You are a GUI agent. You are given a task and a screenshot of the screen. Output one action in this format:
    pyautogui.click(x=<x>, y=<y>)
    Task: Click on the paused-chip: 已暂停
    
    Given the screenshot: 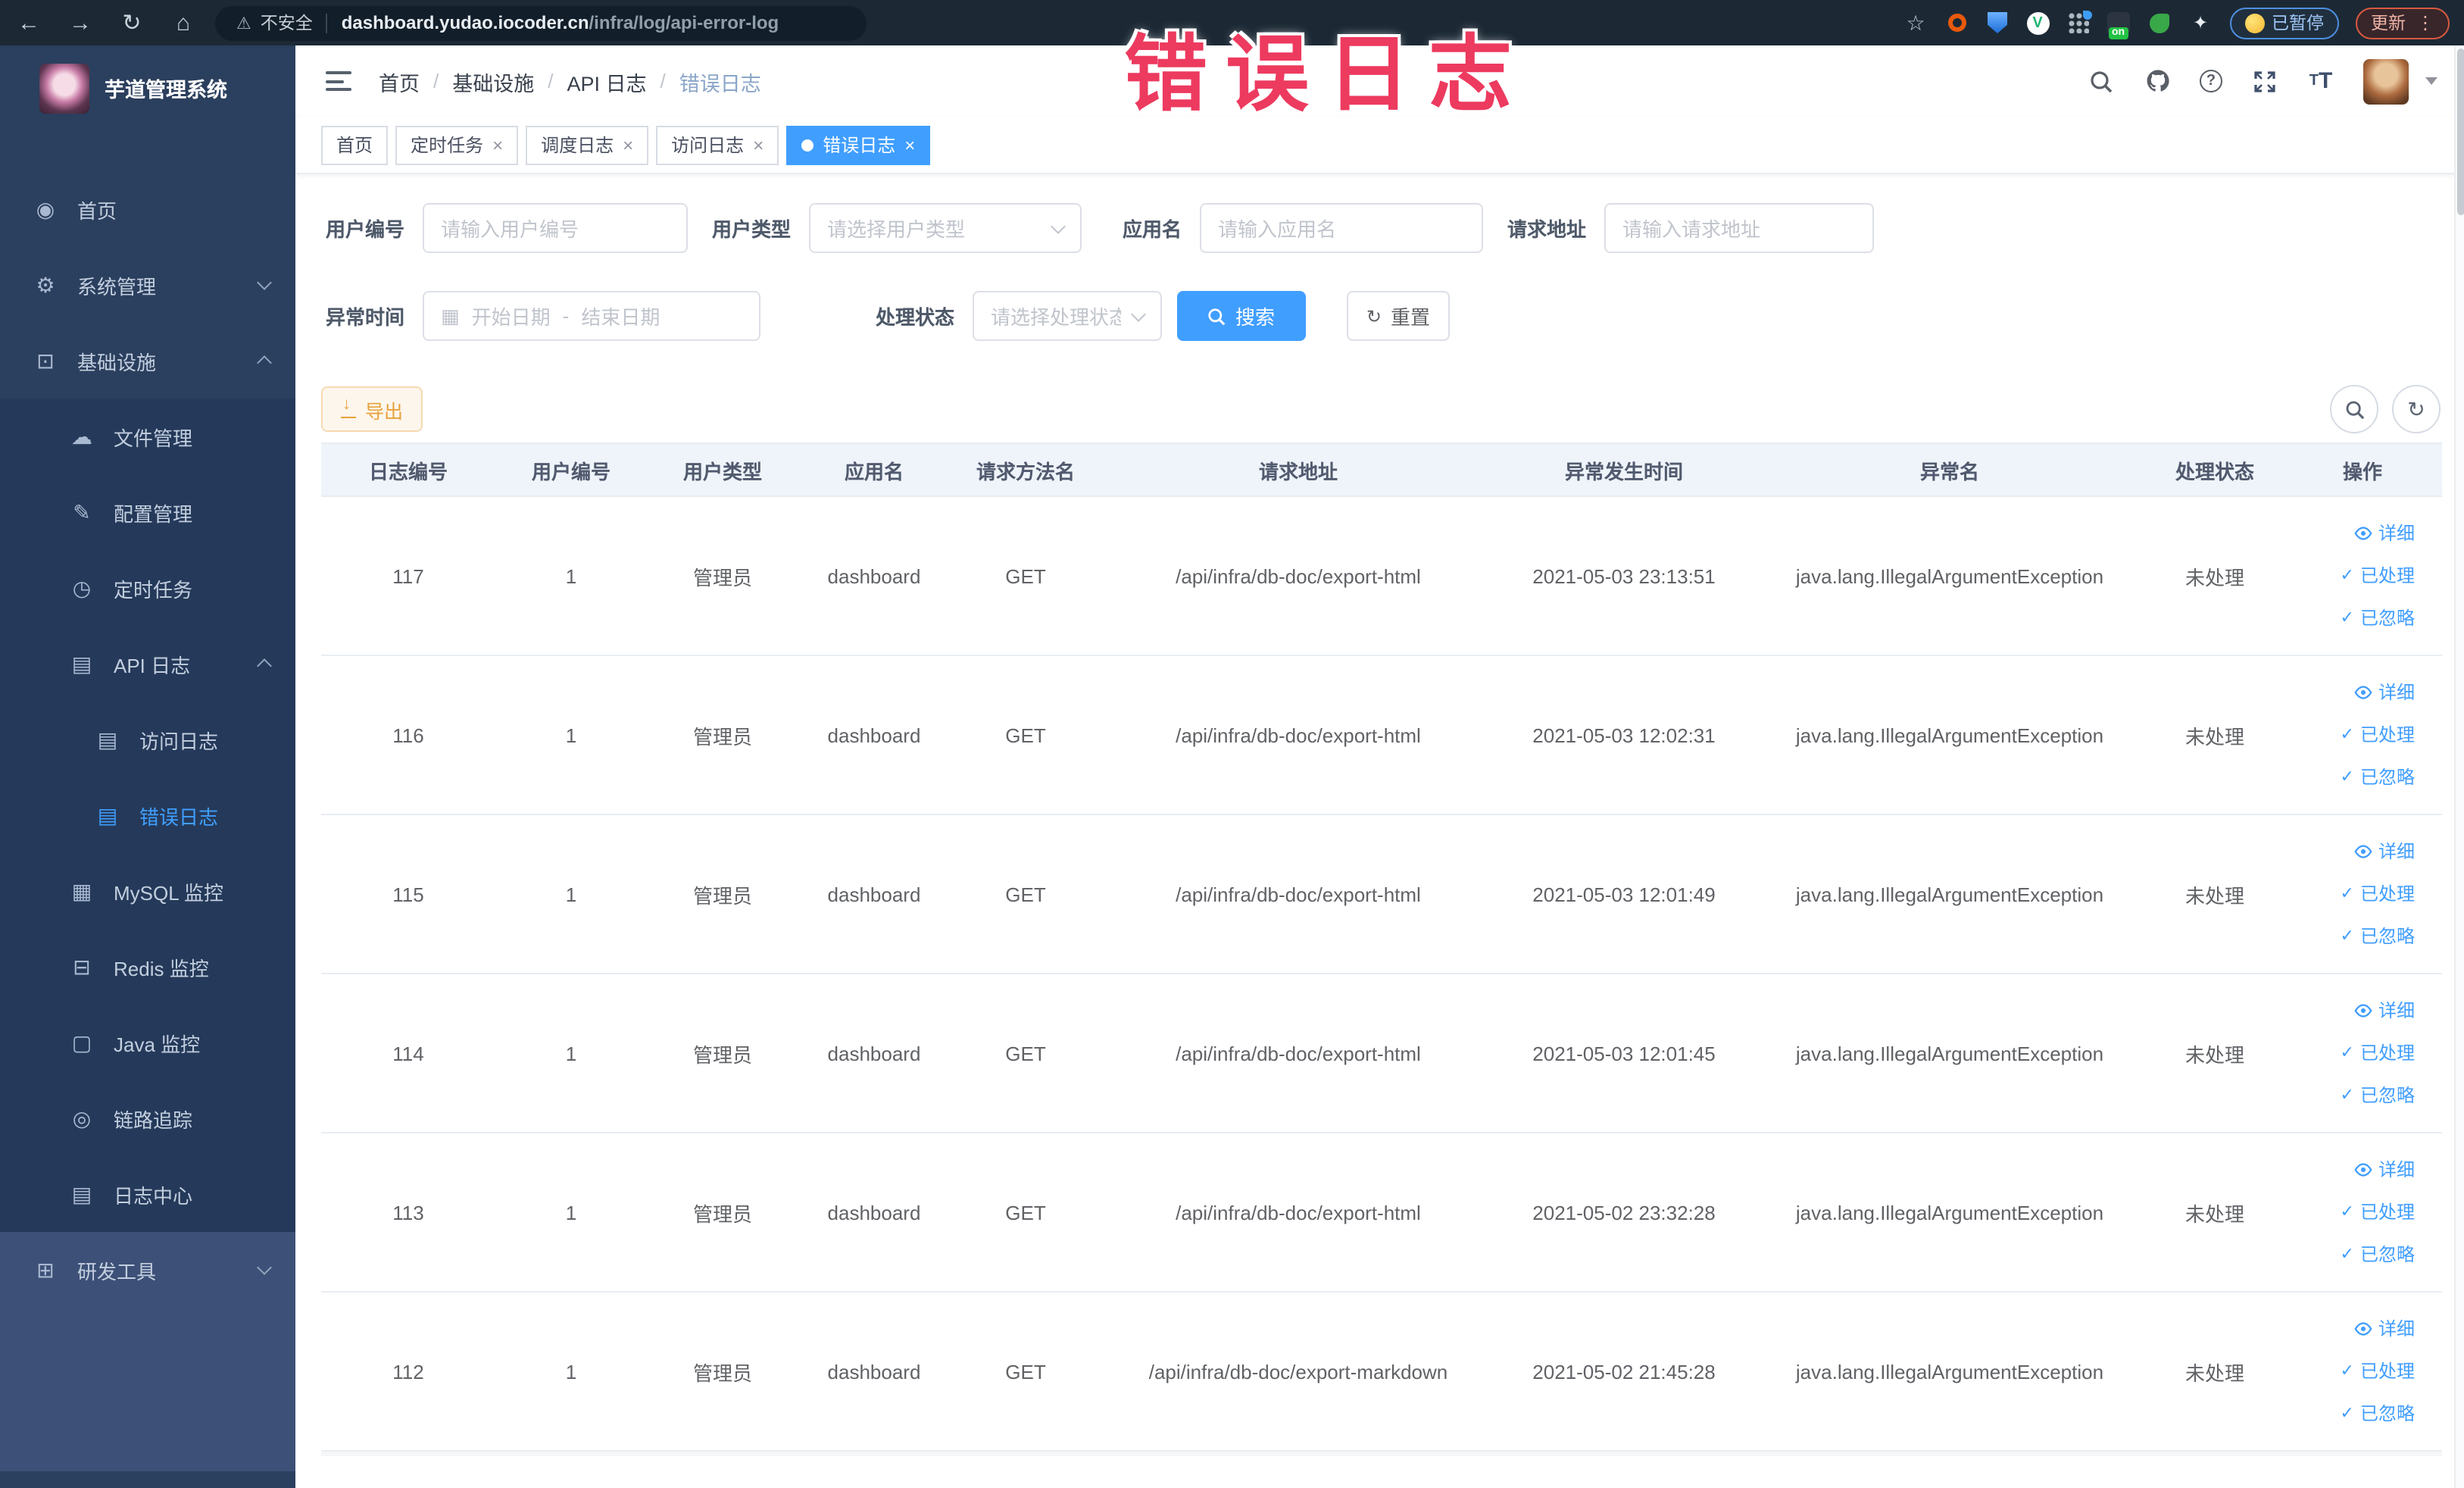 What is the action you would take?
    pyautogui.click(x=2284, y=23)
    